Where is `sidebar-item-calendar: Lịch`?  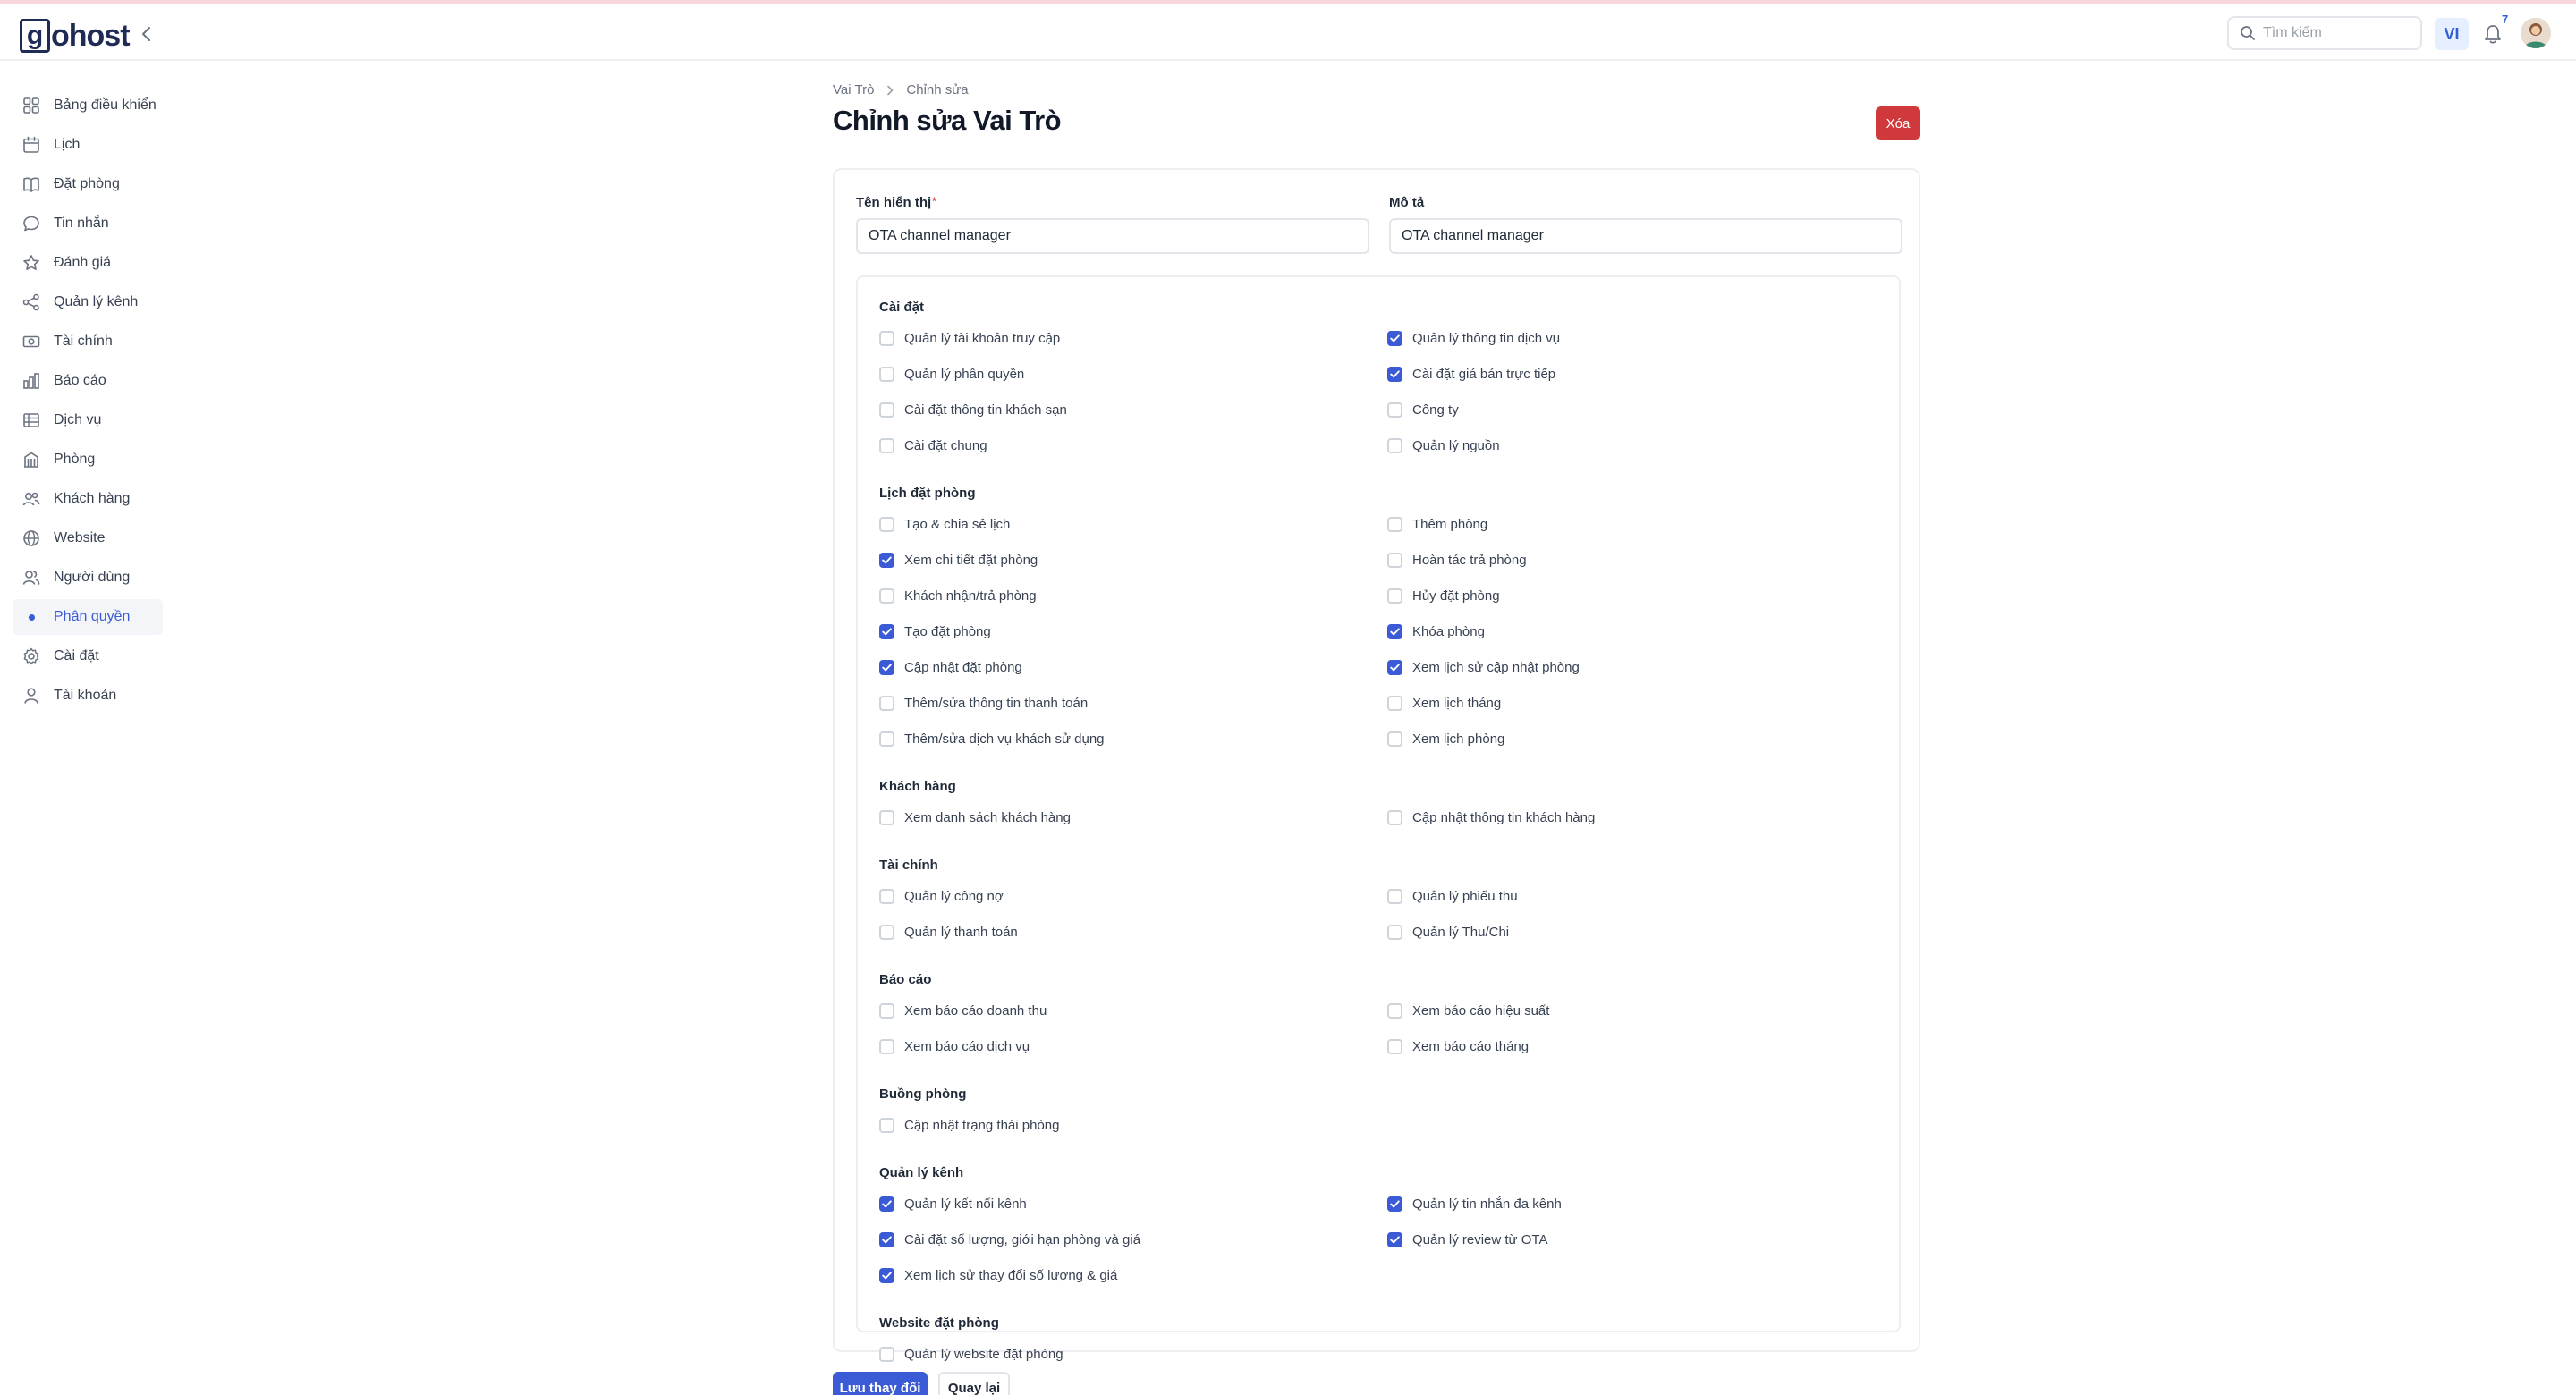 sidebar-item-calendar: Lịch is located at coordinates (88, 145).